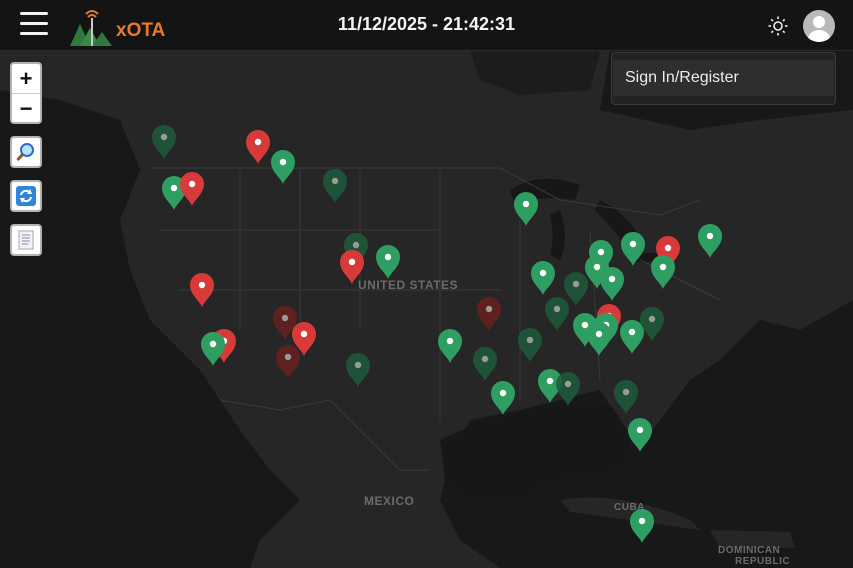 The image size is (853, 568). What do you see at coordinates (141, 30) in the screenshot?
I see `logo-text: xOTA` at bounding box center [141, 30].